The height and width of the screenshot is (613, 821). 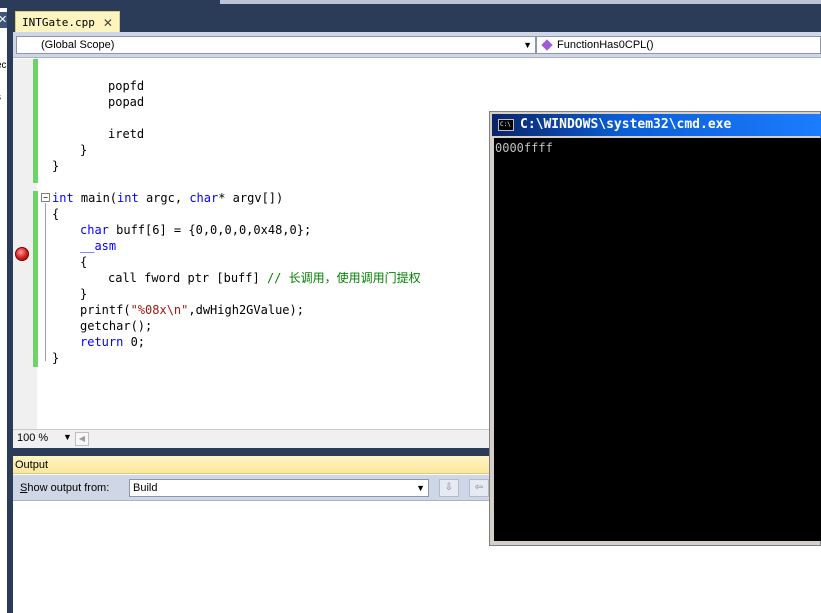 What do you see at coordinates (5, 310) in the screenshot?
I see `side-panel: ✕ ec s` at bounding box center [5, 310].